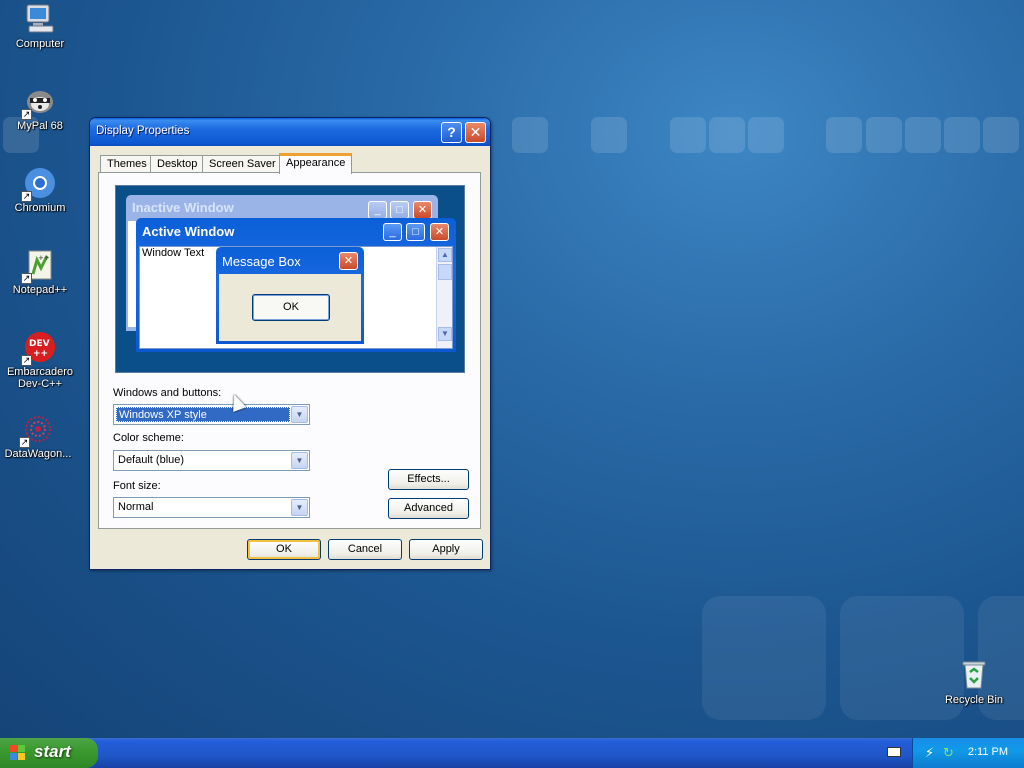 This screenshot has height=768, width=1024. What do you see at coordinates (974, 675) in the screenshot?
I see `recycle-bin-icon` at bounding box center [974, 675].